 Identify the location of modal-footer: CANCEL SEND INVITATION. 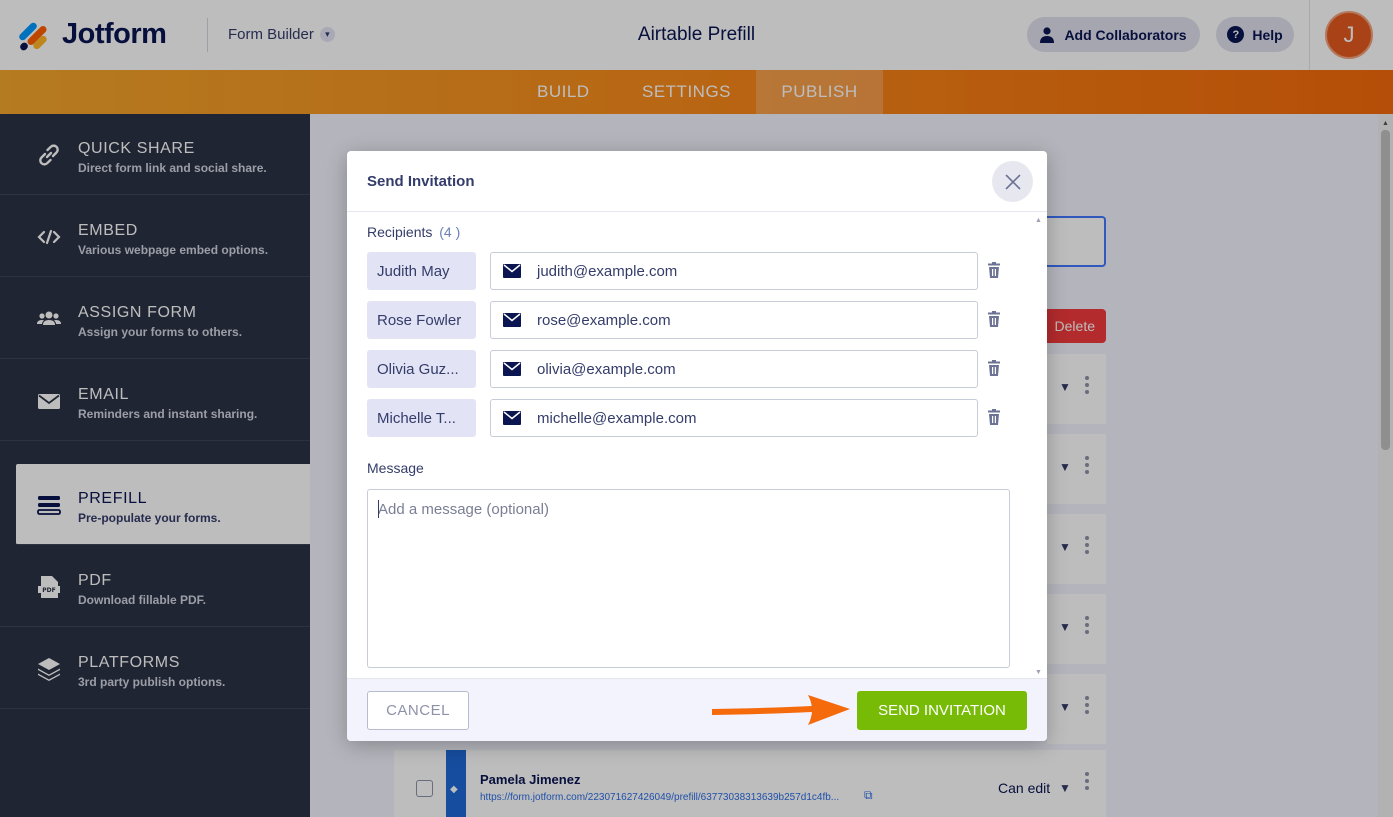
(697, 709).